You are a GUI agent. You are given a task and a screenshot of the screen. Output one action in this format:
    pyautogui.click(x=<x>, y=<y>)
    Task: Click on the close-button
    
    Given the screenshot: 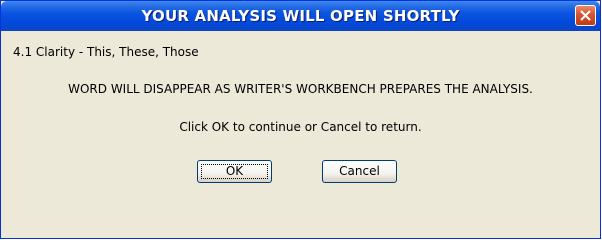 What is the action you would take?
    pyautogui.click(x=585, y=15)
    